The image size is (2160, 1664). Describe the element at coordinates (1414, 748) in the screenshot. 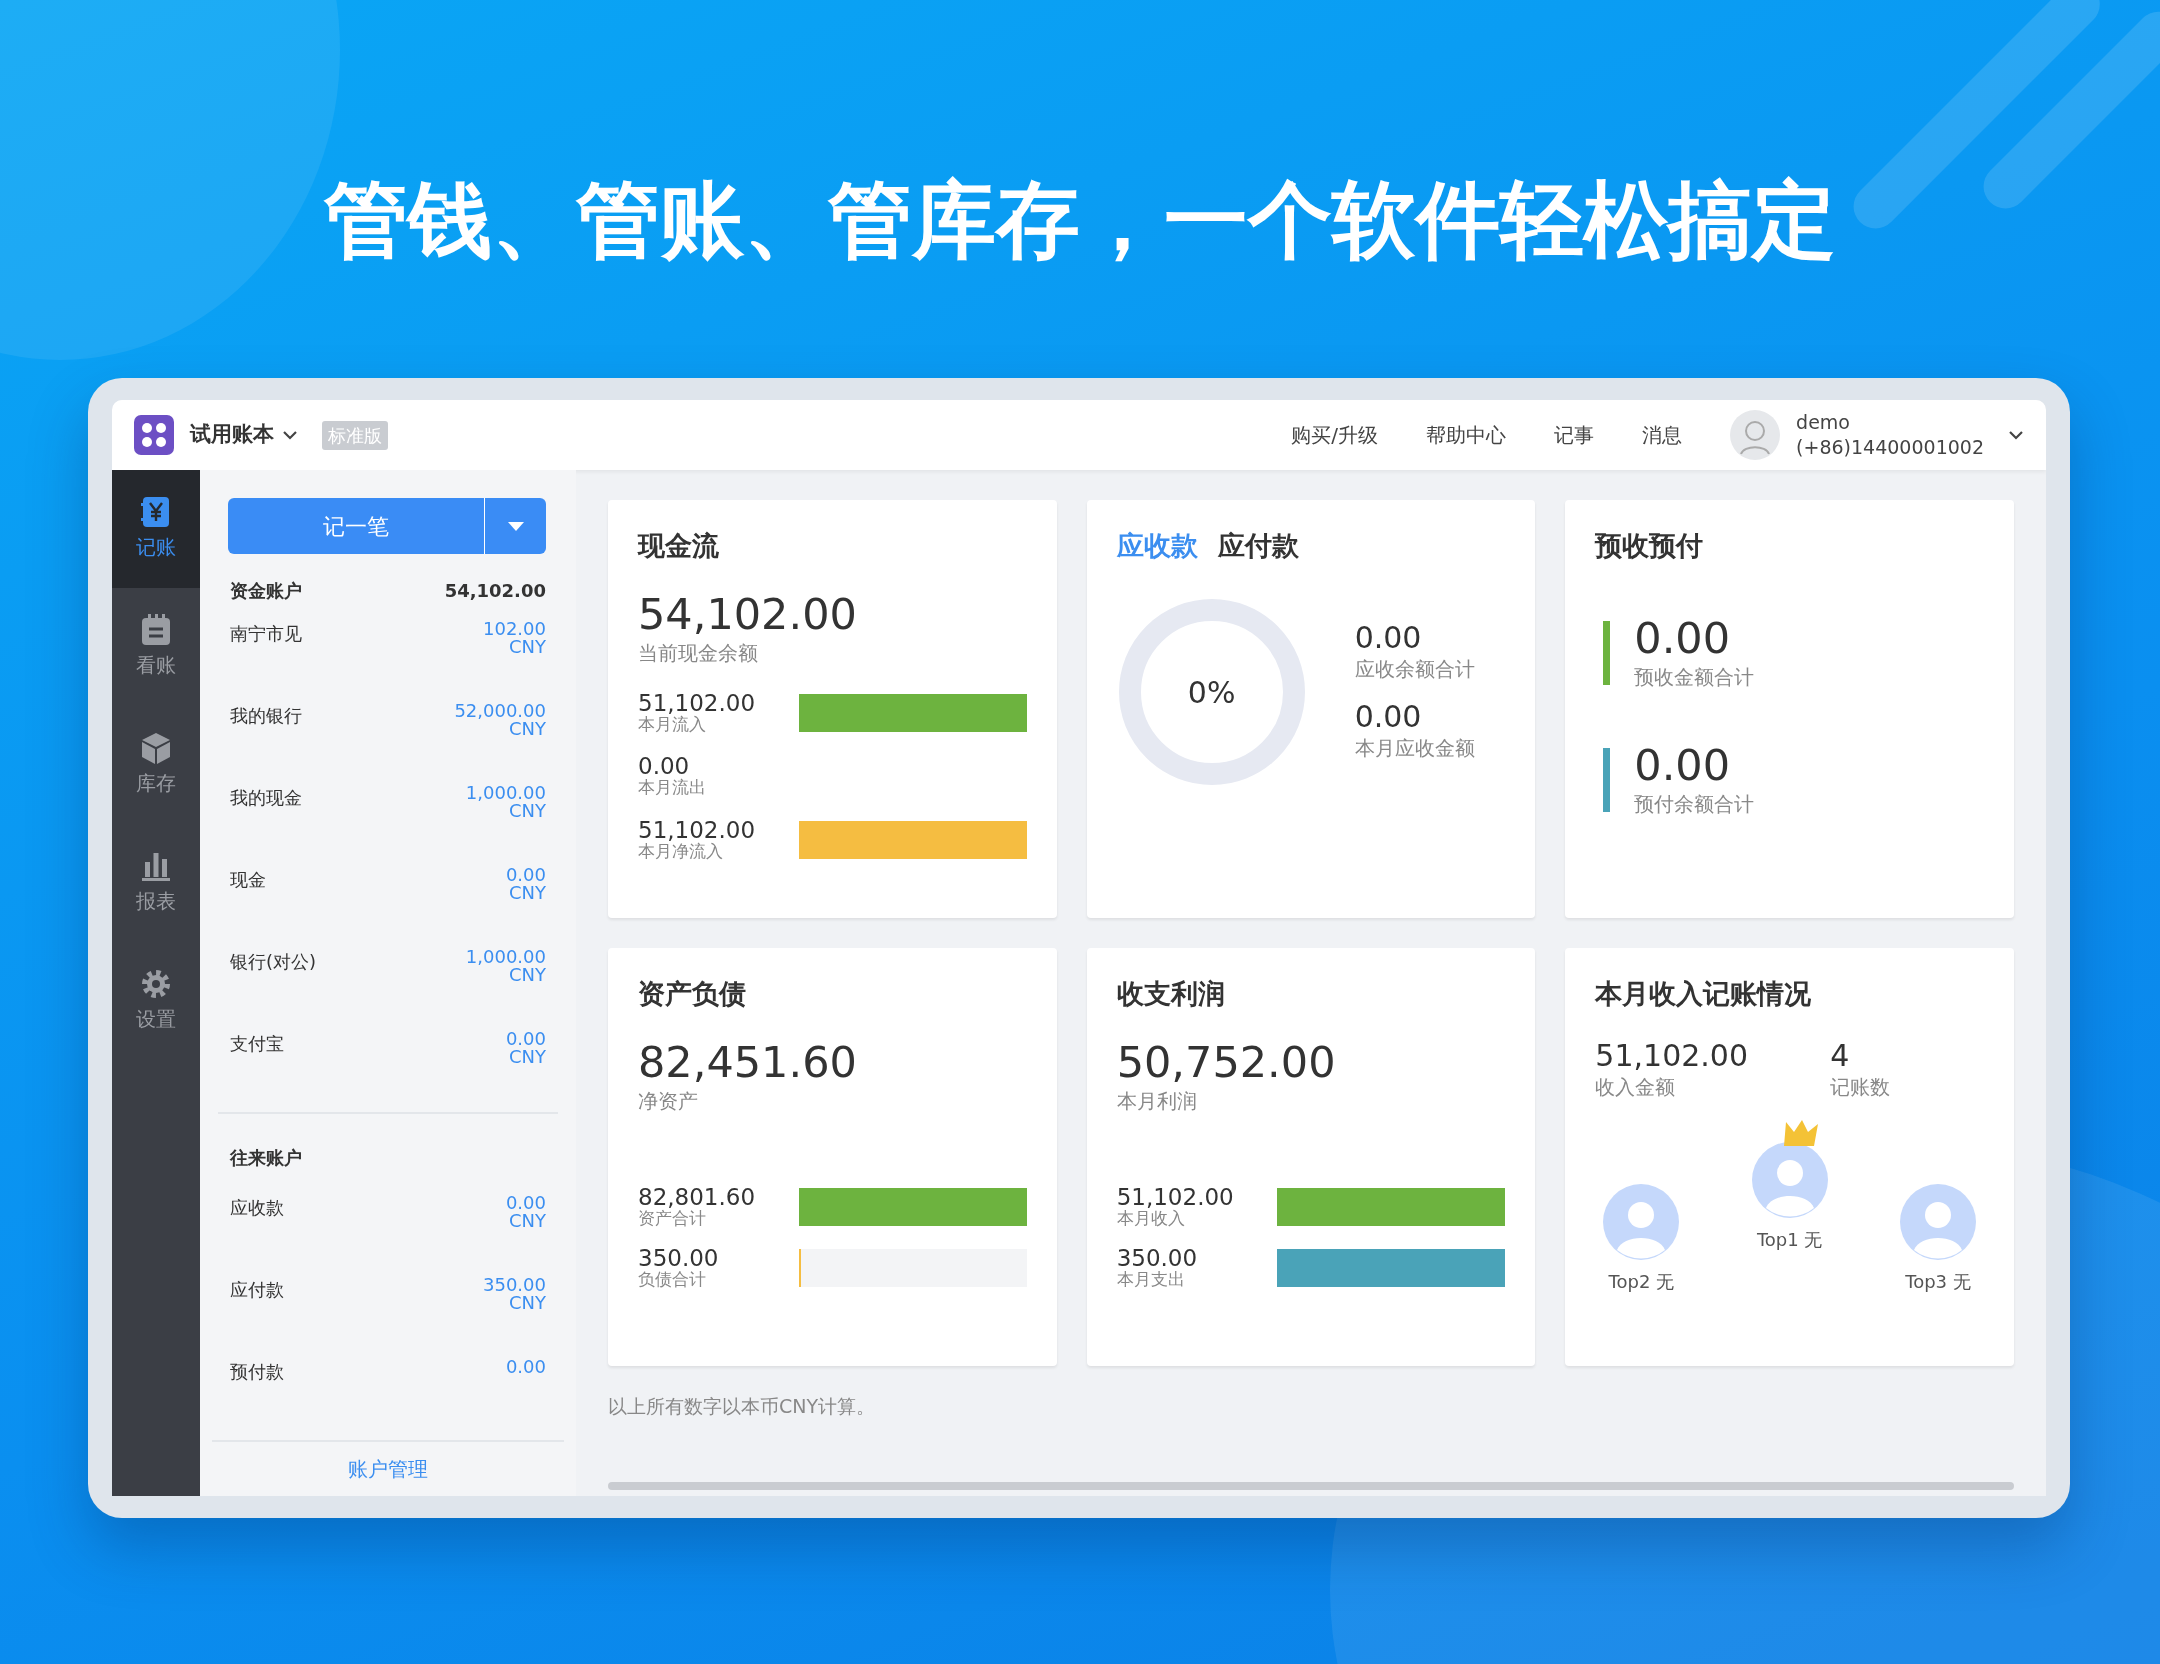

I see `stat-label: 本月应收金额` at that location.